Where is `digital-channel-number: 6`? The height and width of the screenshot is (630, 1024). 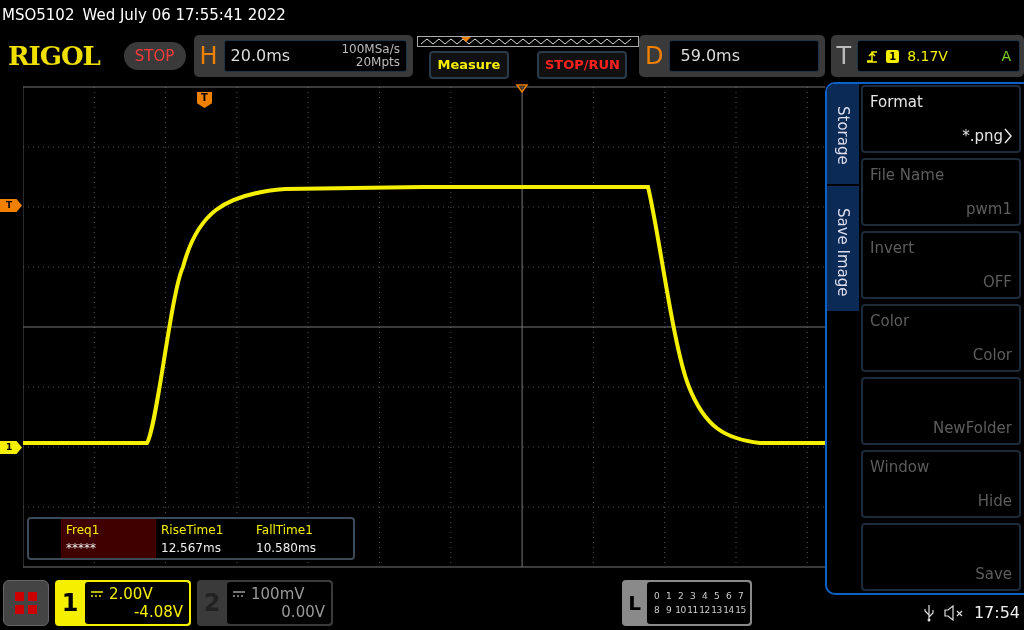 digital-channel-number: 6 is located at coordinates (728, 595).